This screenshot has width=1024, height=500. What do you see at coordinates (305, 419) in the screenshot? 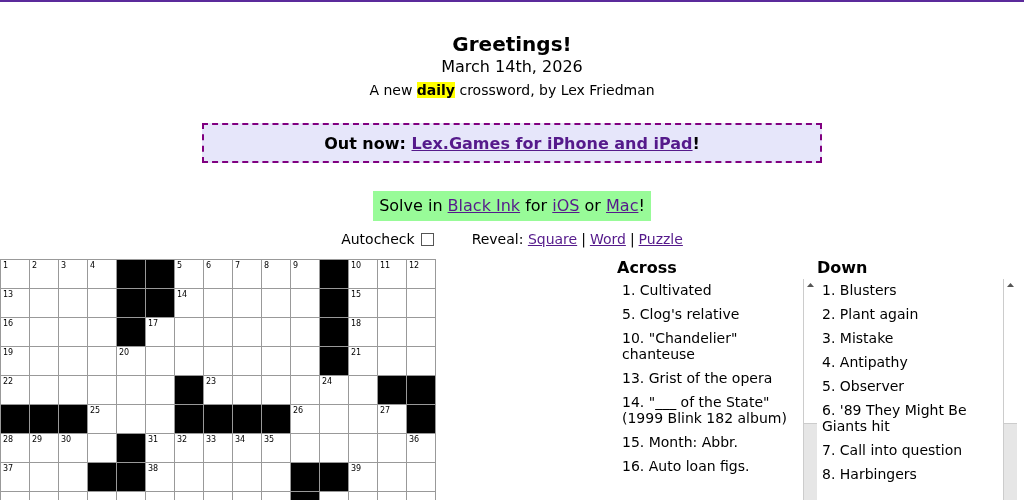
I see `grid-square: 26` at bounding box center [305, 419].